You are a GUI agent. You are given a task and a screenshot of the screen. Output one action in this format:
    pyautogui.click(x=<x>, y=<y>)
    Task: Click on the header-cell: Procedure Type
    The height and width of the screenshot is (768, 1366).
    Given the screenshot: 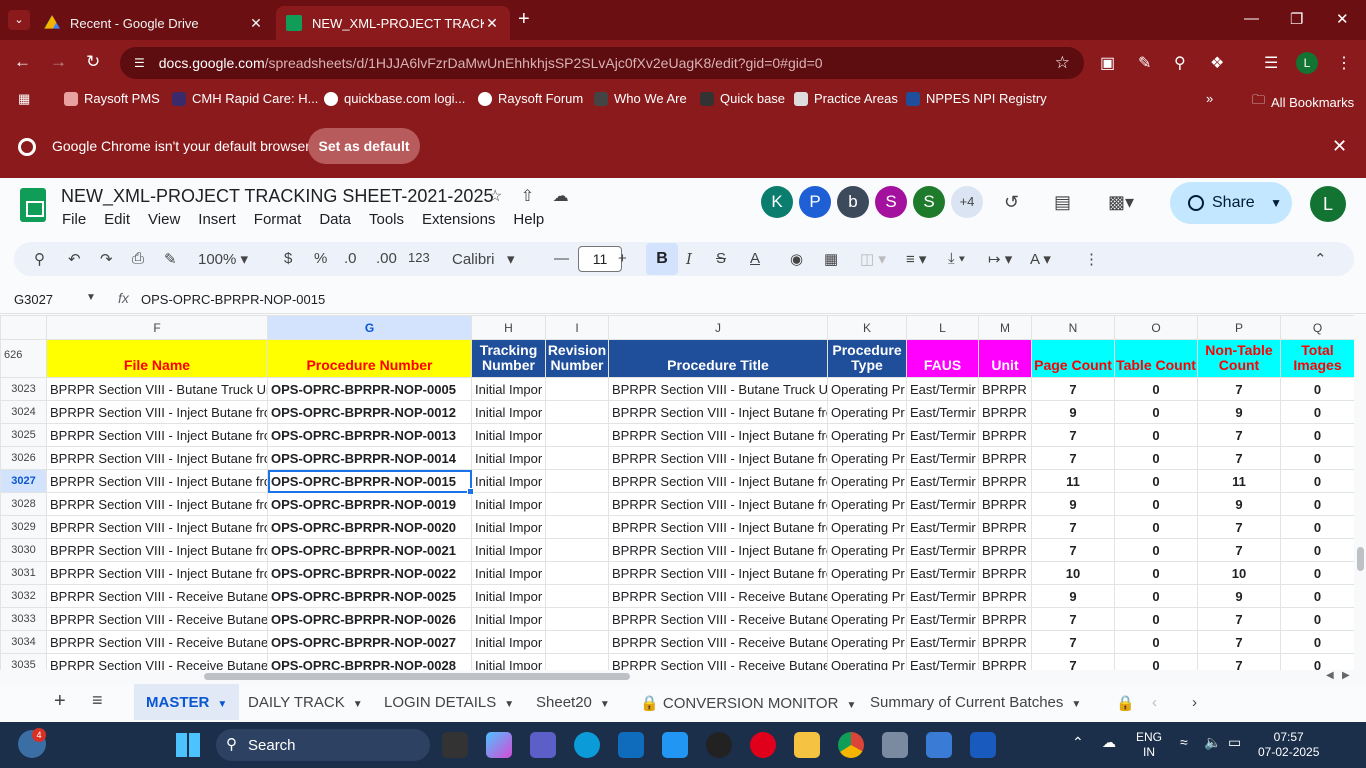 What is the action you would take?
    pyautogui.click(x=867, y=358)
    